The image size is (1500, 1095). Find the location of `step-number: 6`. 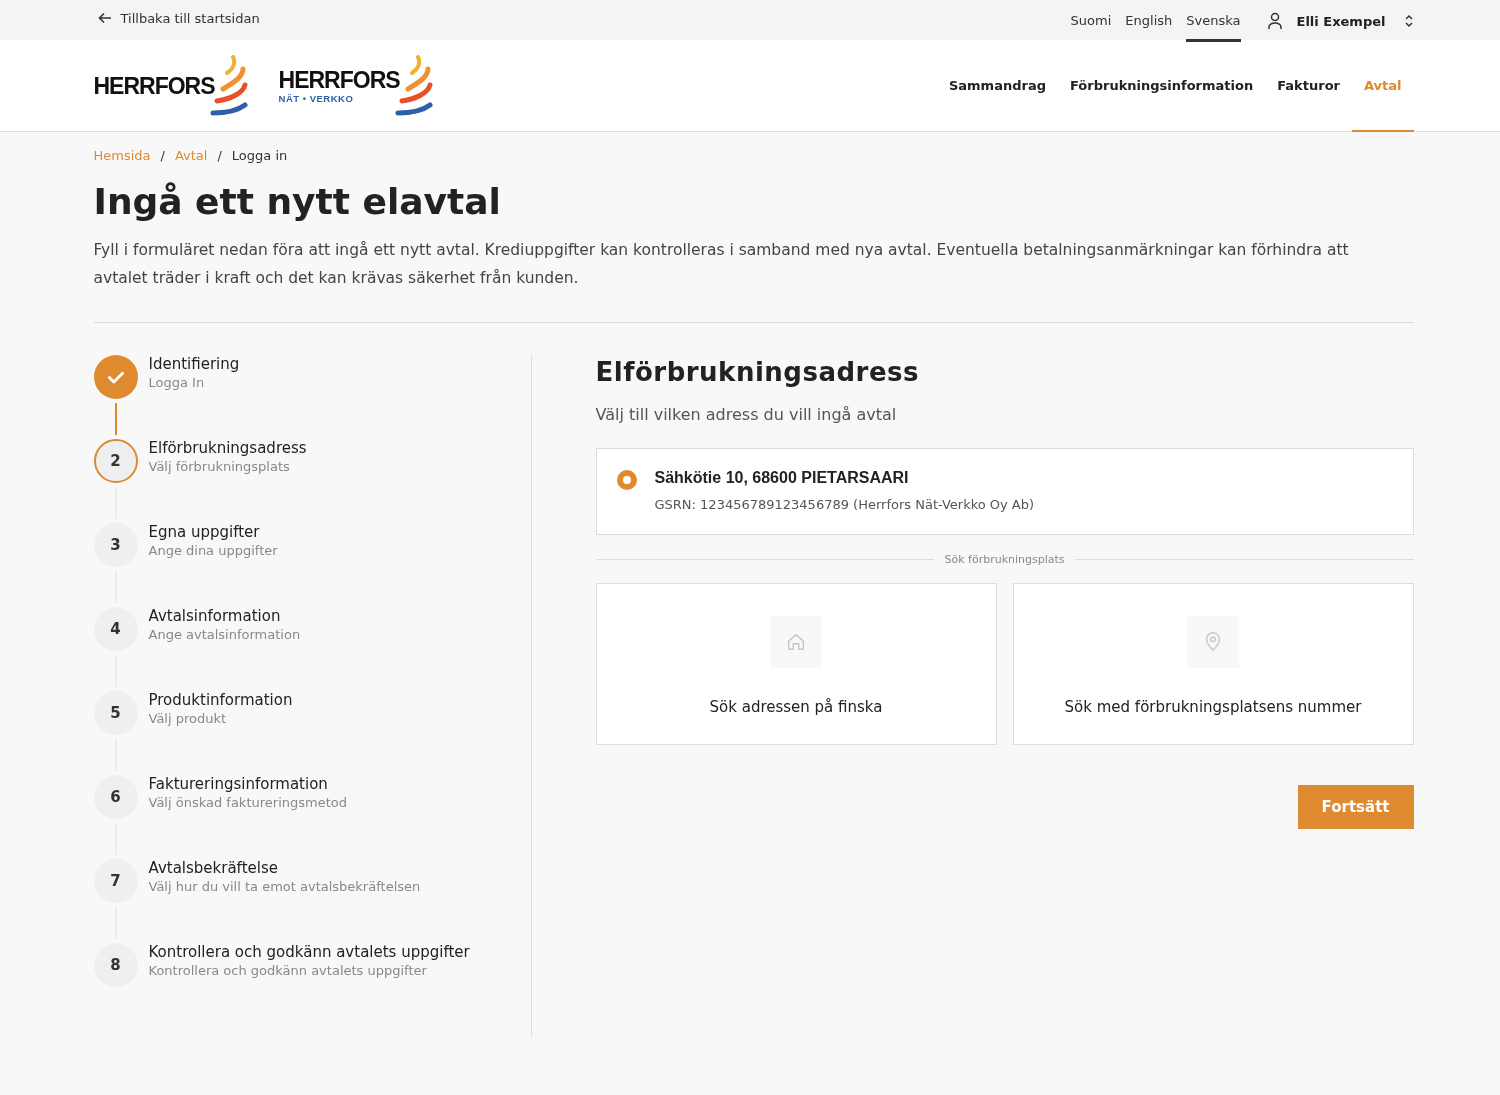

step-number: 6 is located at coordinates (115, 797).